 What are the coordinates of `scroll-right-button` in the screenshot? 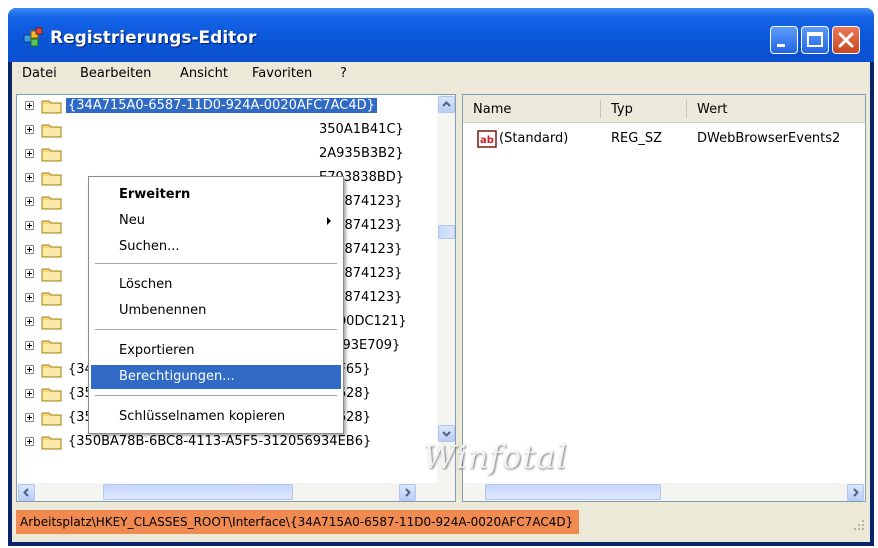 It's located at (407, 492).